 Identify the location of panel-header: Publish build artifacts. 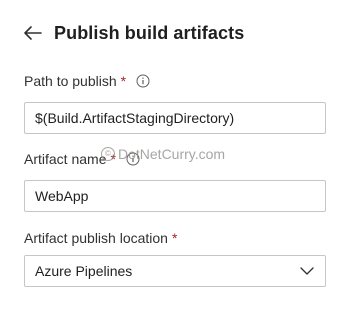
(133, 33).